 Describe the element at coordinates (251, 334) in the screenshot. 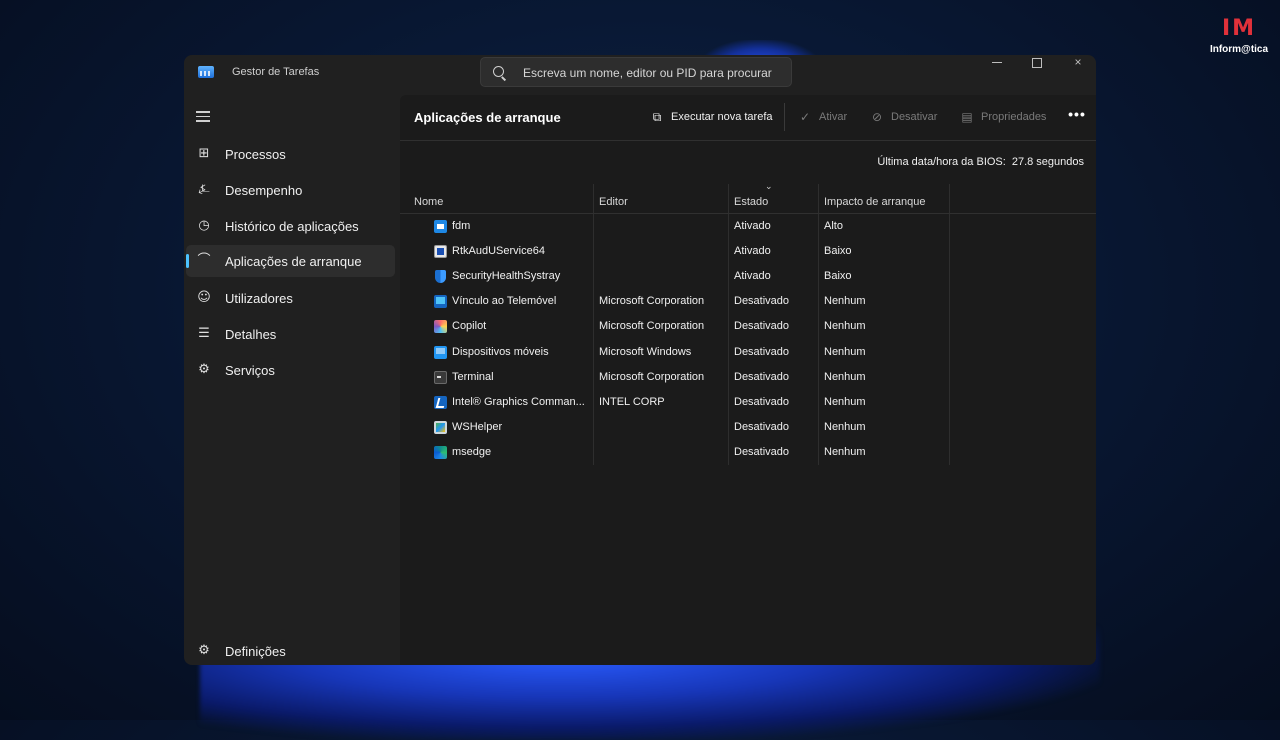

I see `sidebar-item-label: Detalhes` at that location.